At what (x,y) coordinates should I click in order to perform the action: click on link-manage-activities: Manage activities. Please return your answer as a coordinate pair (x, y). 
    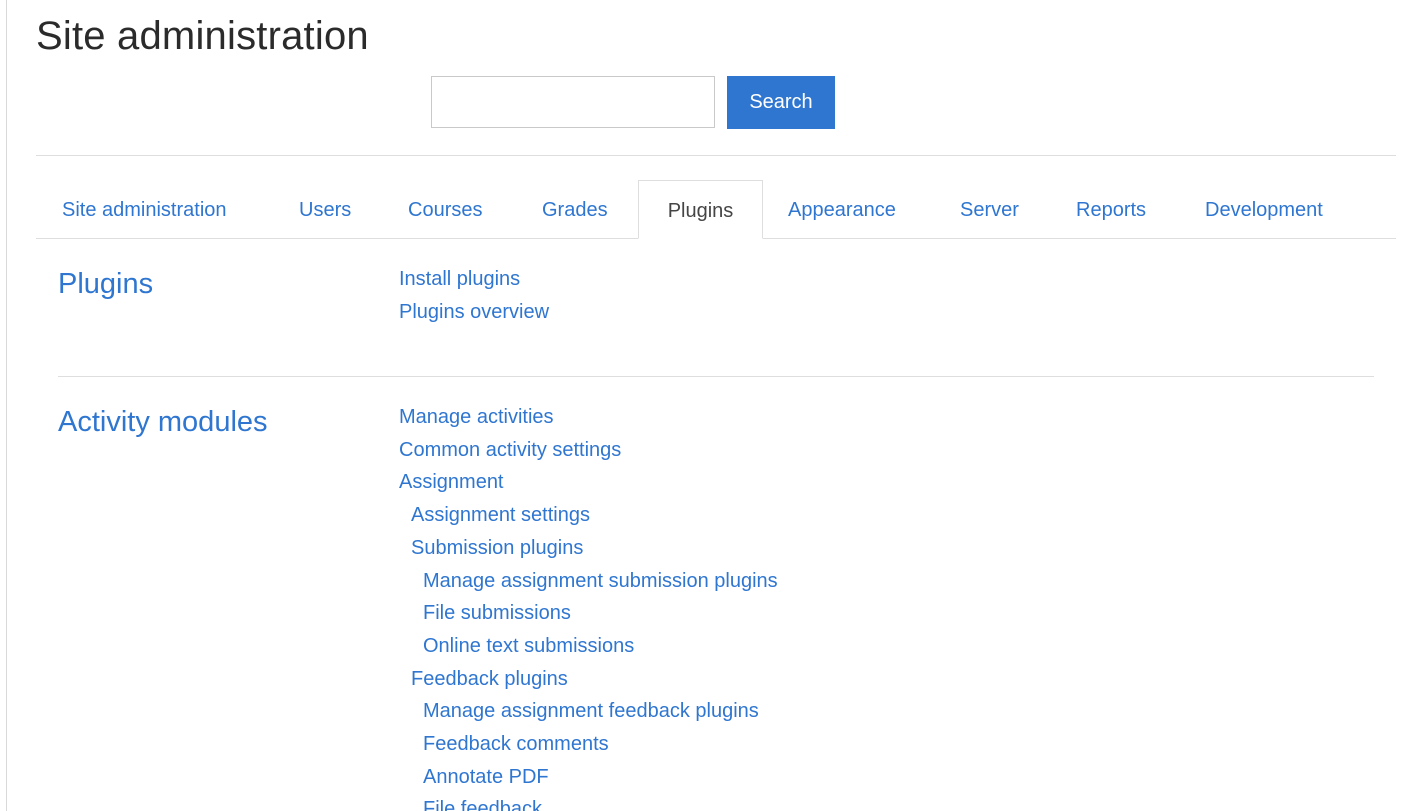
    Looking at the image, I should click on (588, 417).